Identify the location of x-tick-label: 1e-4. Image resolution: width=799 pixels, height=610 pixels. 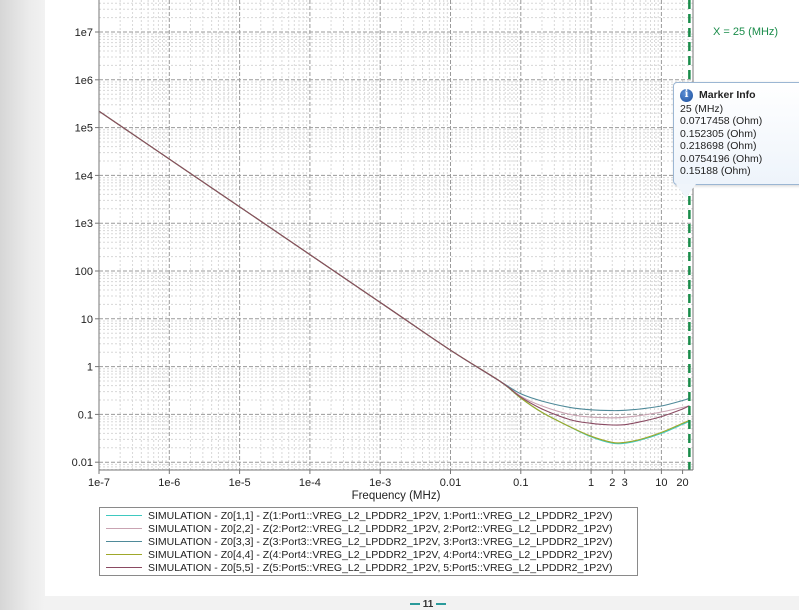
(310, 483).